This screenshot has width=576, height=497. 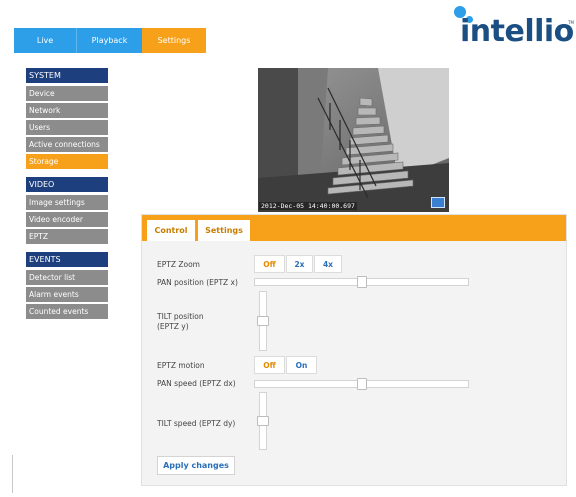 I want to click on sidebar-header-system: SYSTEM, so click(x=67, y=75).